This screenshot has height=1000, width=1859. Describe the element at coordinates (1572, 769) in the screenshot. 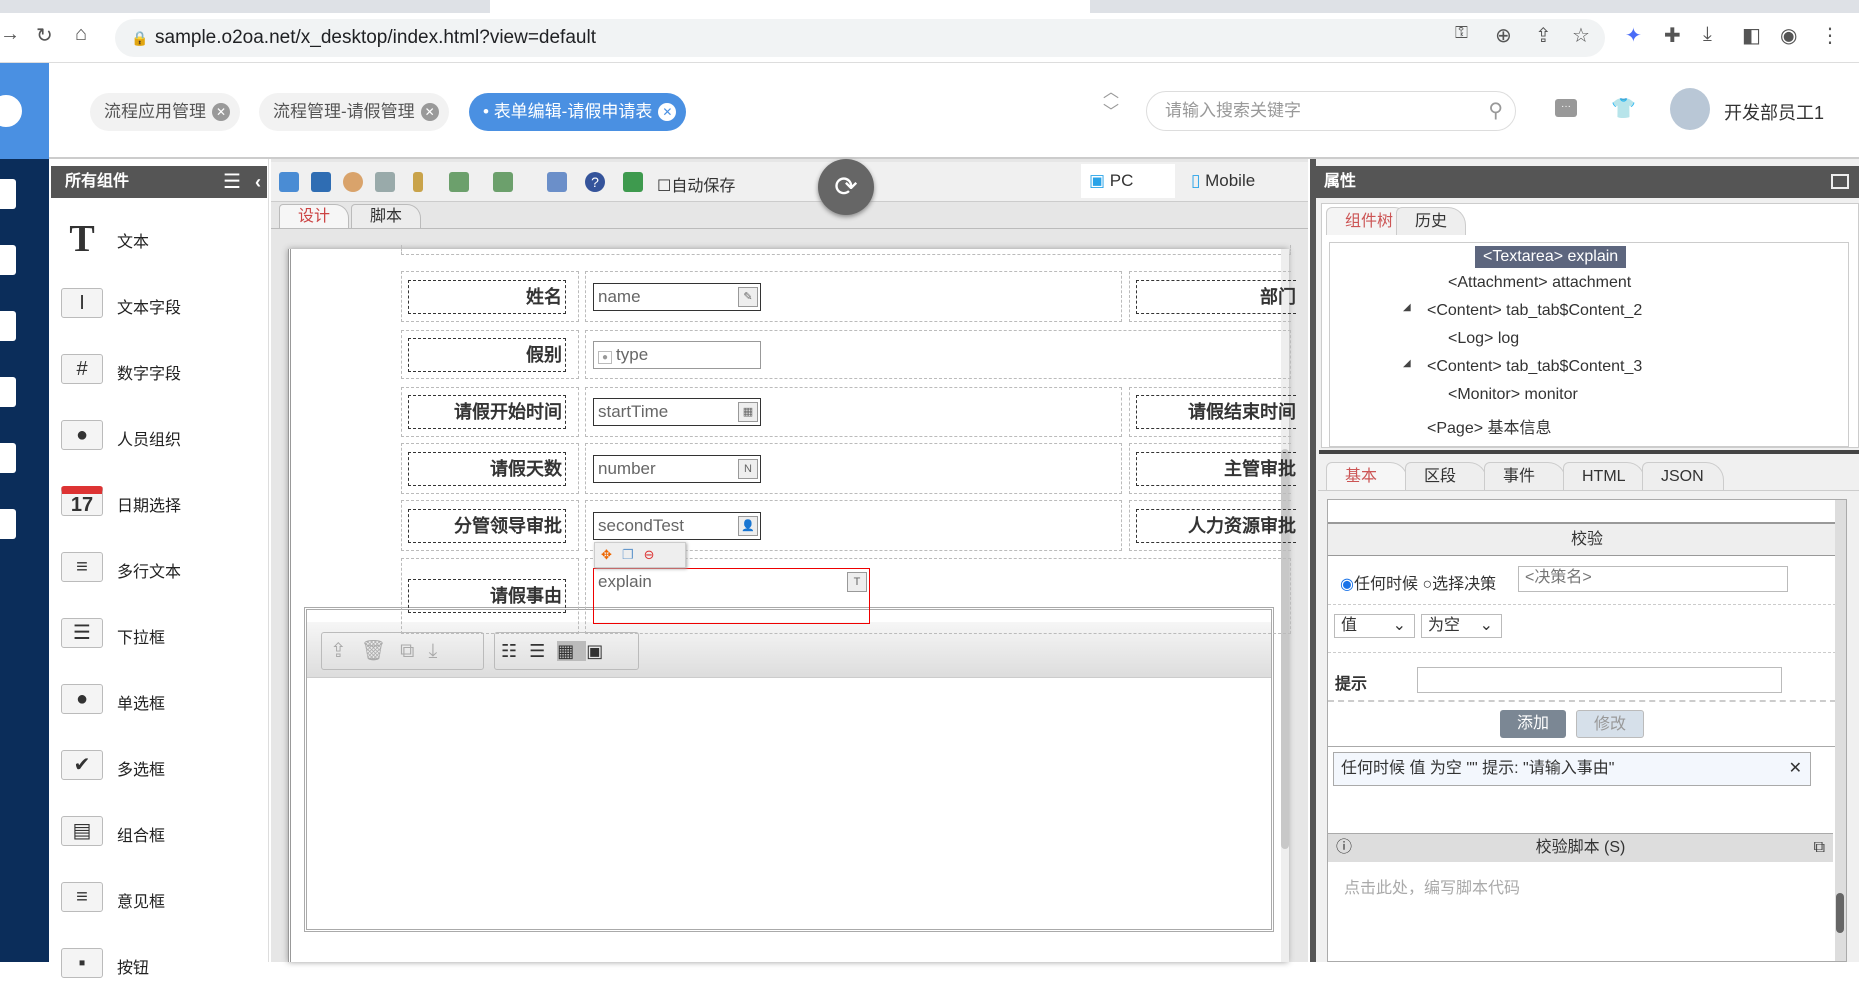

I see `validation-rule-item: 任何时候 值 为空 "" 提示: "请输入事由" ✕` at that location.